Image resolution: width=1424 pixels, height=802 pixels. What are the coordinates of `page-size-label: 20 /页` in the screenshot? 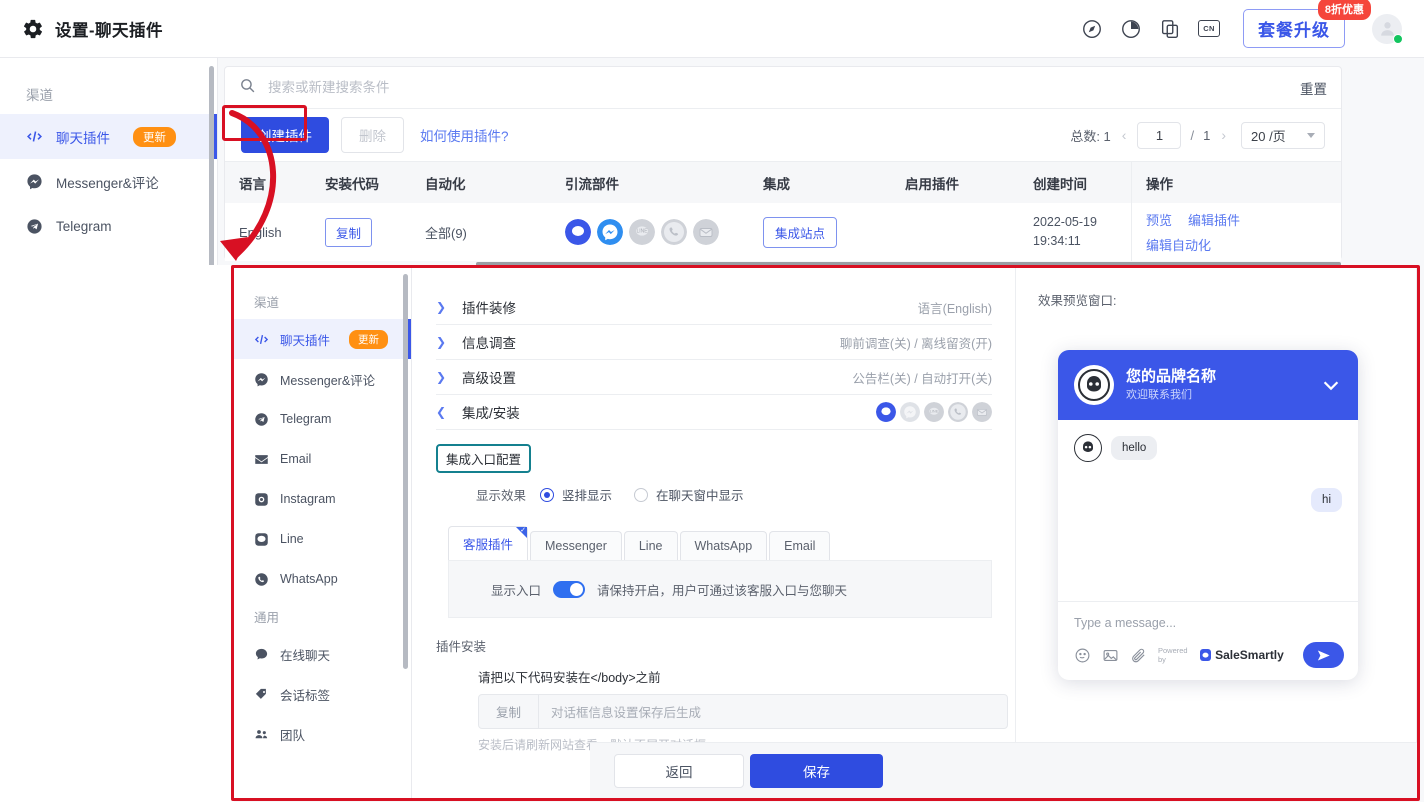 It's located at (1268, 136).